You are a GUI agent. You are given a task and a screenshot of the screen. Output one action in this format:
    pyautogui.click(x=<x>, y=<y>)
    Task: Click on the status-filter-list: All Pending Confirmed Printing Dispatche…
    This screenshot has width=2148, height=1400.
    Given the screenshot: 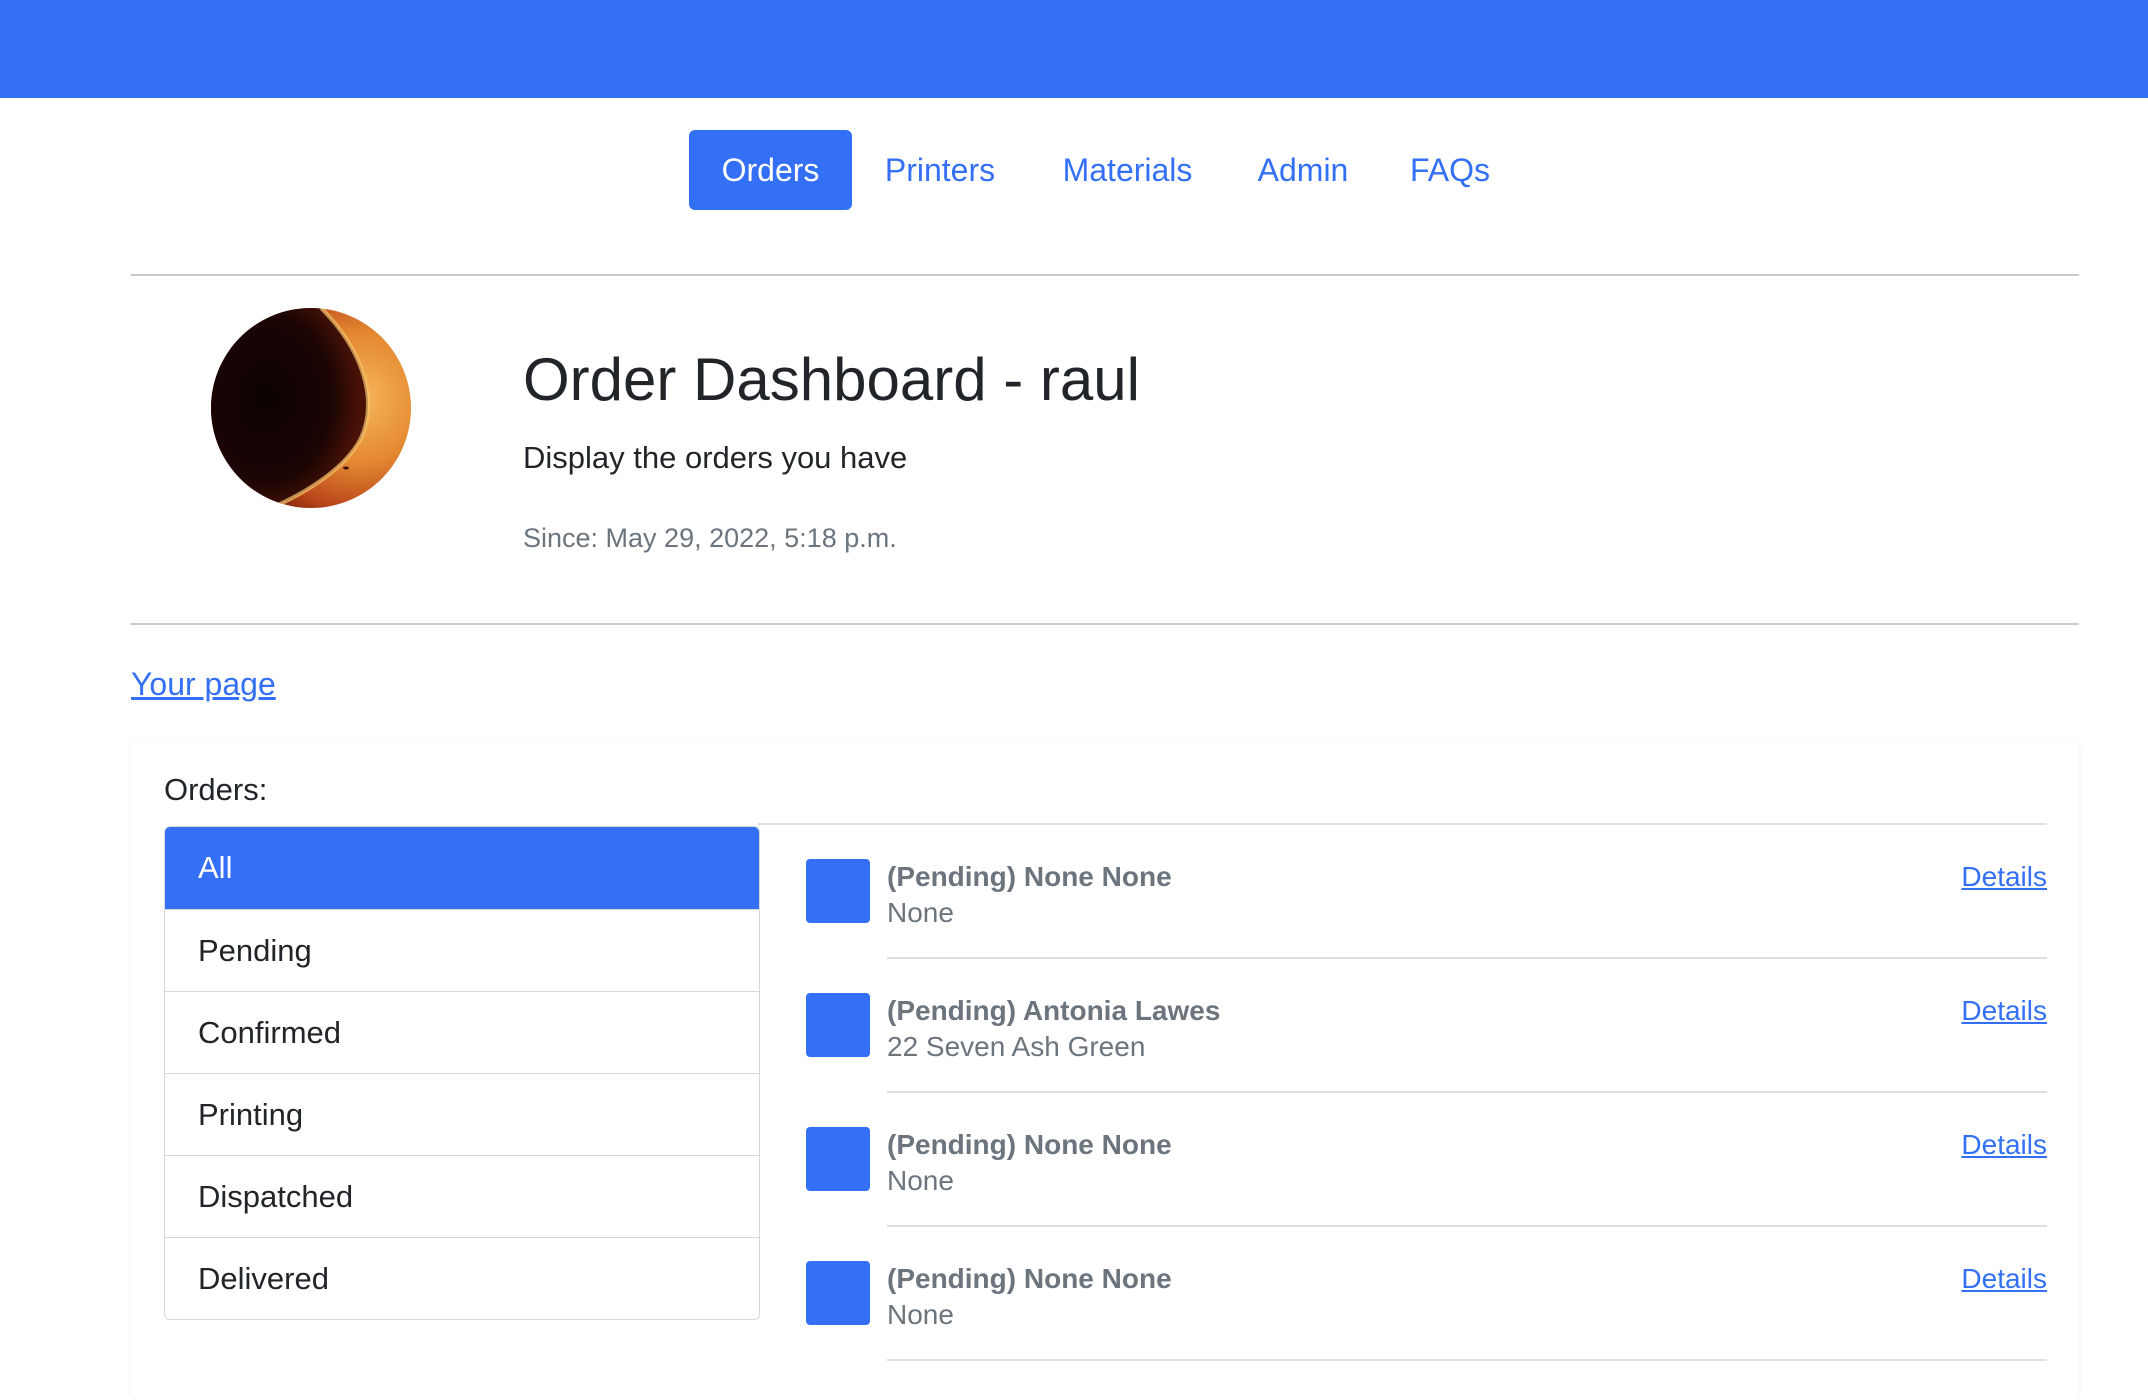 What is the action you would take?
    pyautogui.click(x=462, y=1073)
    